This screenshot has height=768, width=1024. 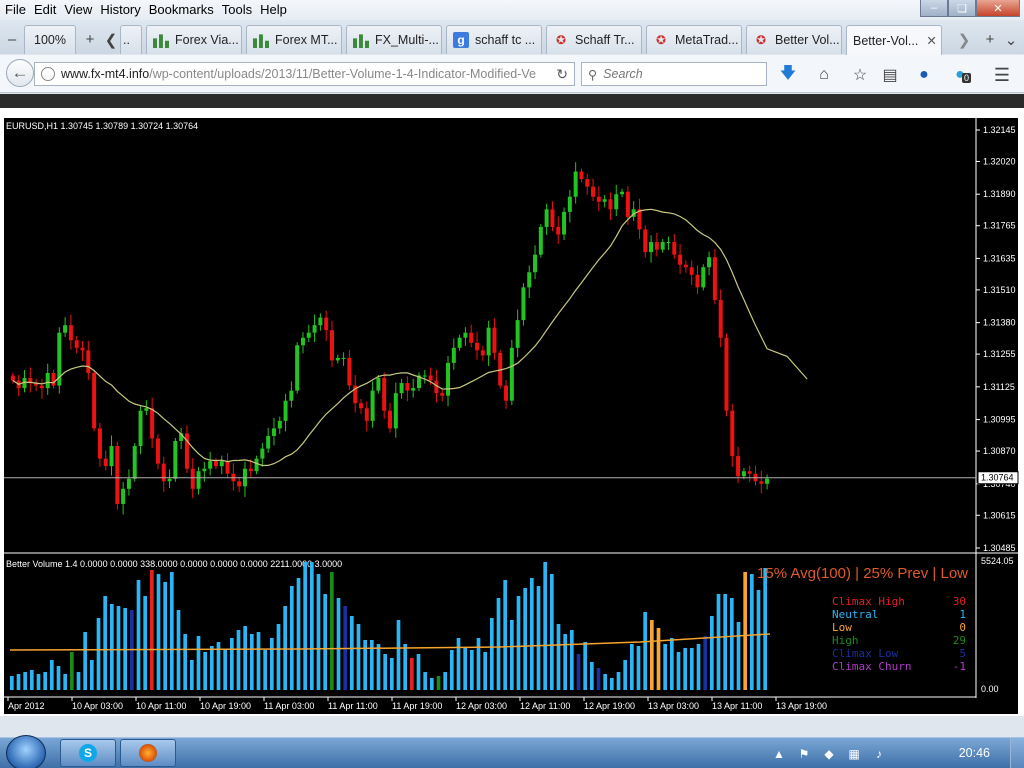 I want to click on menu-view: View, so click(x=77, y=10).